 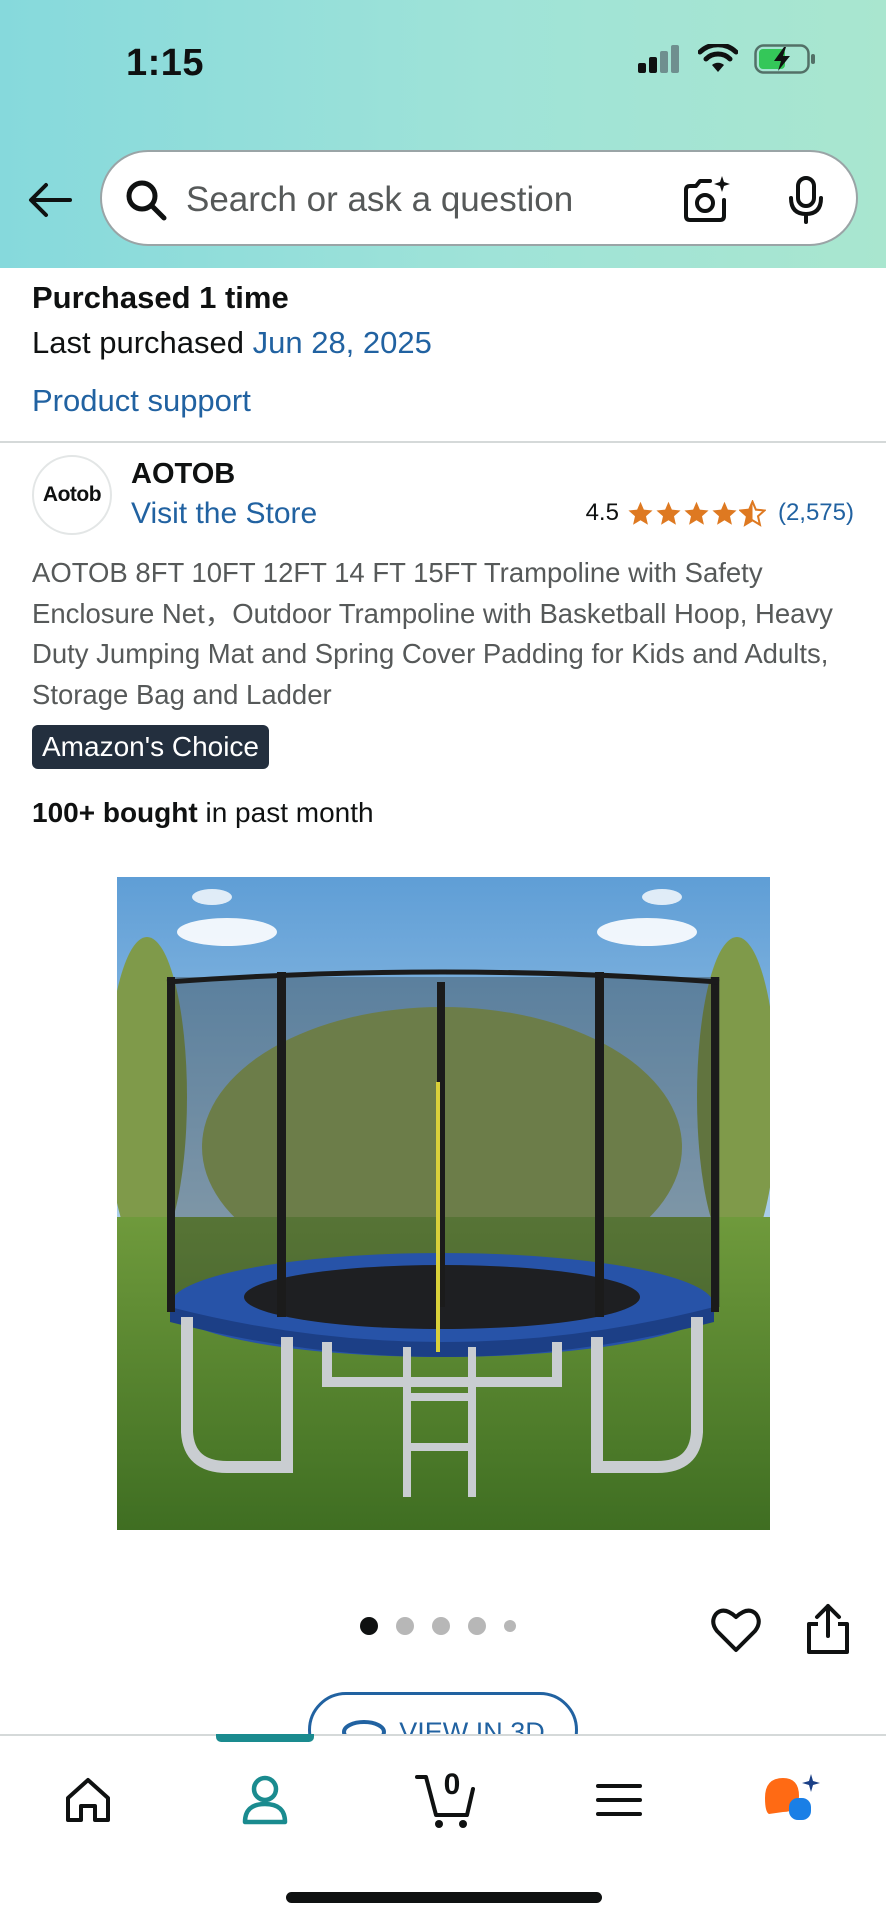 I want to click on rating-summary: 4.5 (2,575), so click(x=720, y=513).